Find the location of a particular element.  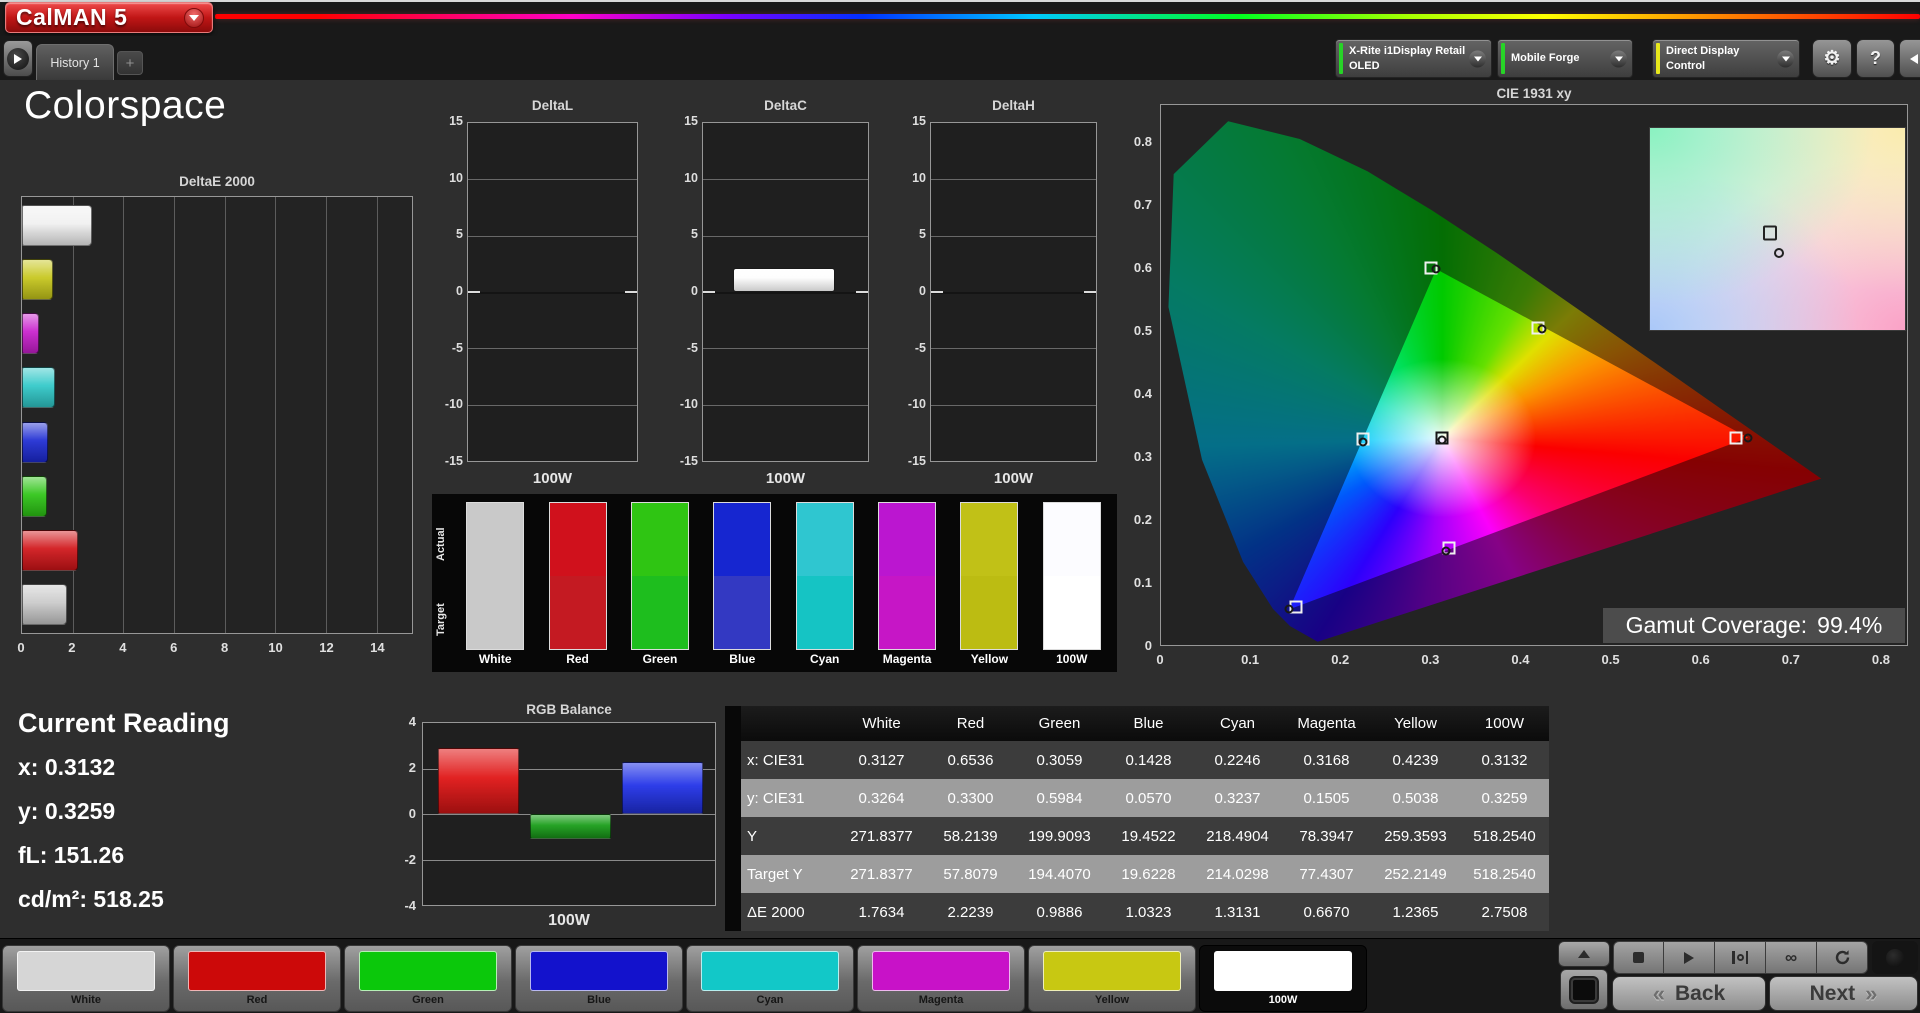

pattern-button-blue: Blue is located at coordinates (599, 978).